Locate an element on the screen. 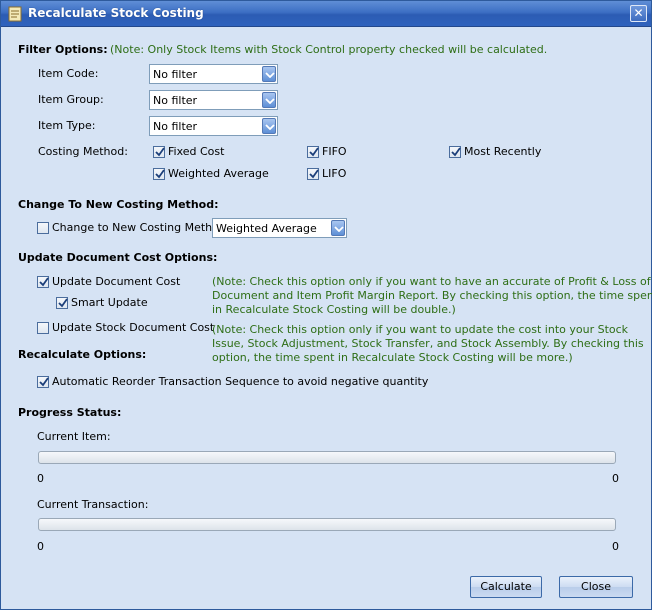 This screenshot has width=652, height=610. update-doc-heading: Update Document Cost Options: is located at coordinates (118, 257).